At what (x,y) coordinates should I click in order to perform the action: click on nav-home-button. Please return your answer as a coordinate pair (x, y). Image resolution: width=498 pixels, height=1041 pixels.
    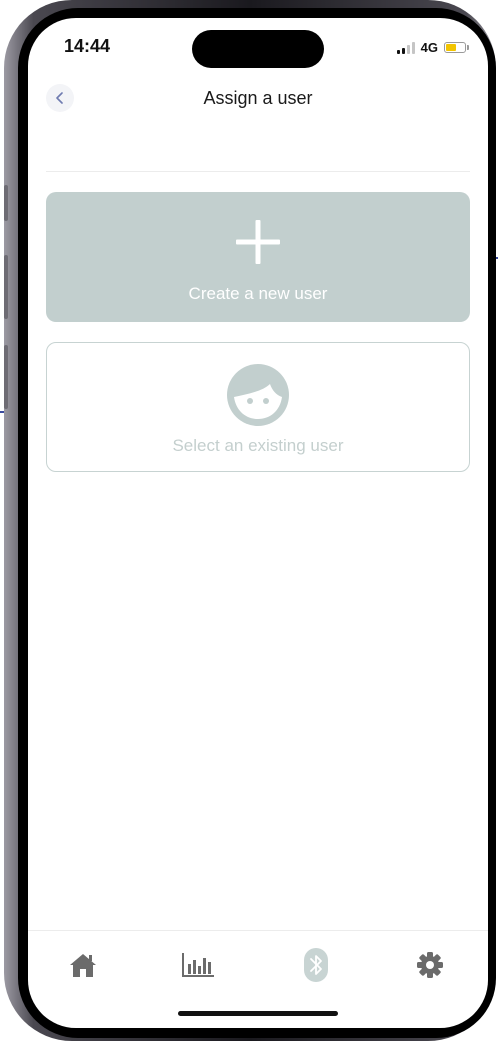
    Looking at the image, I should click on (83, 965).